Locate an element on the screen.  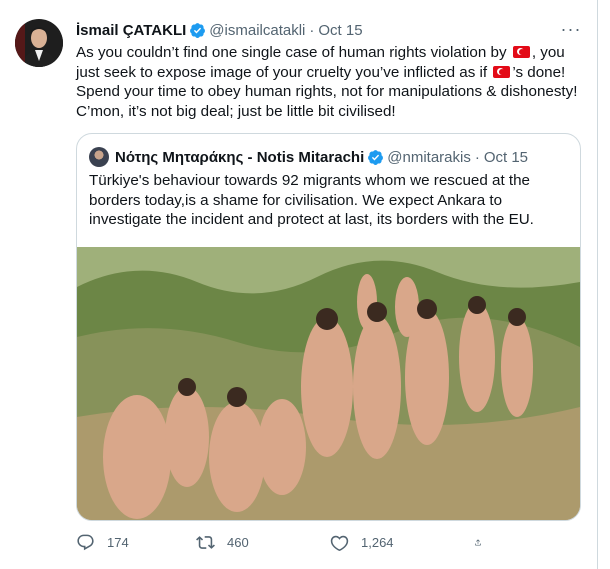
tweet-date: Oct 15 is located at coordinates (340, 30).